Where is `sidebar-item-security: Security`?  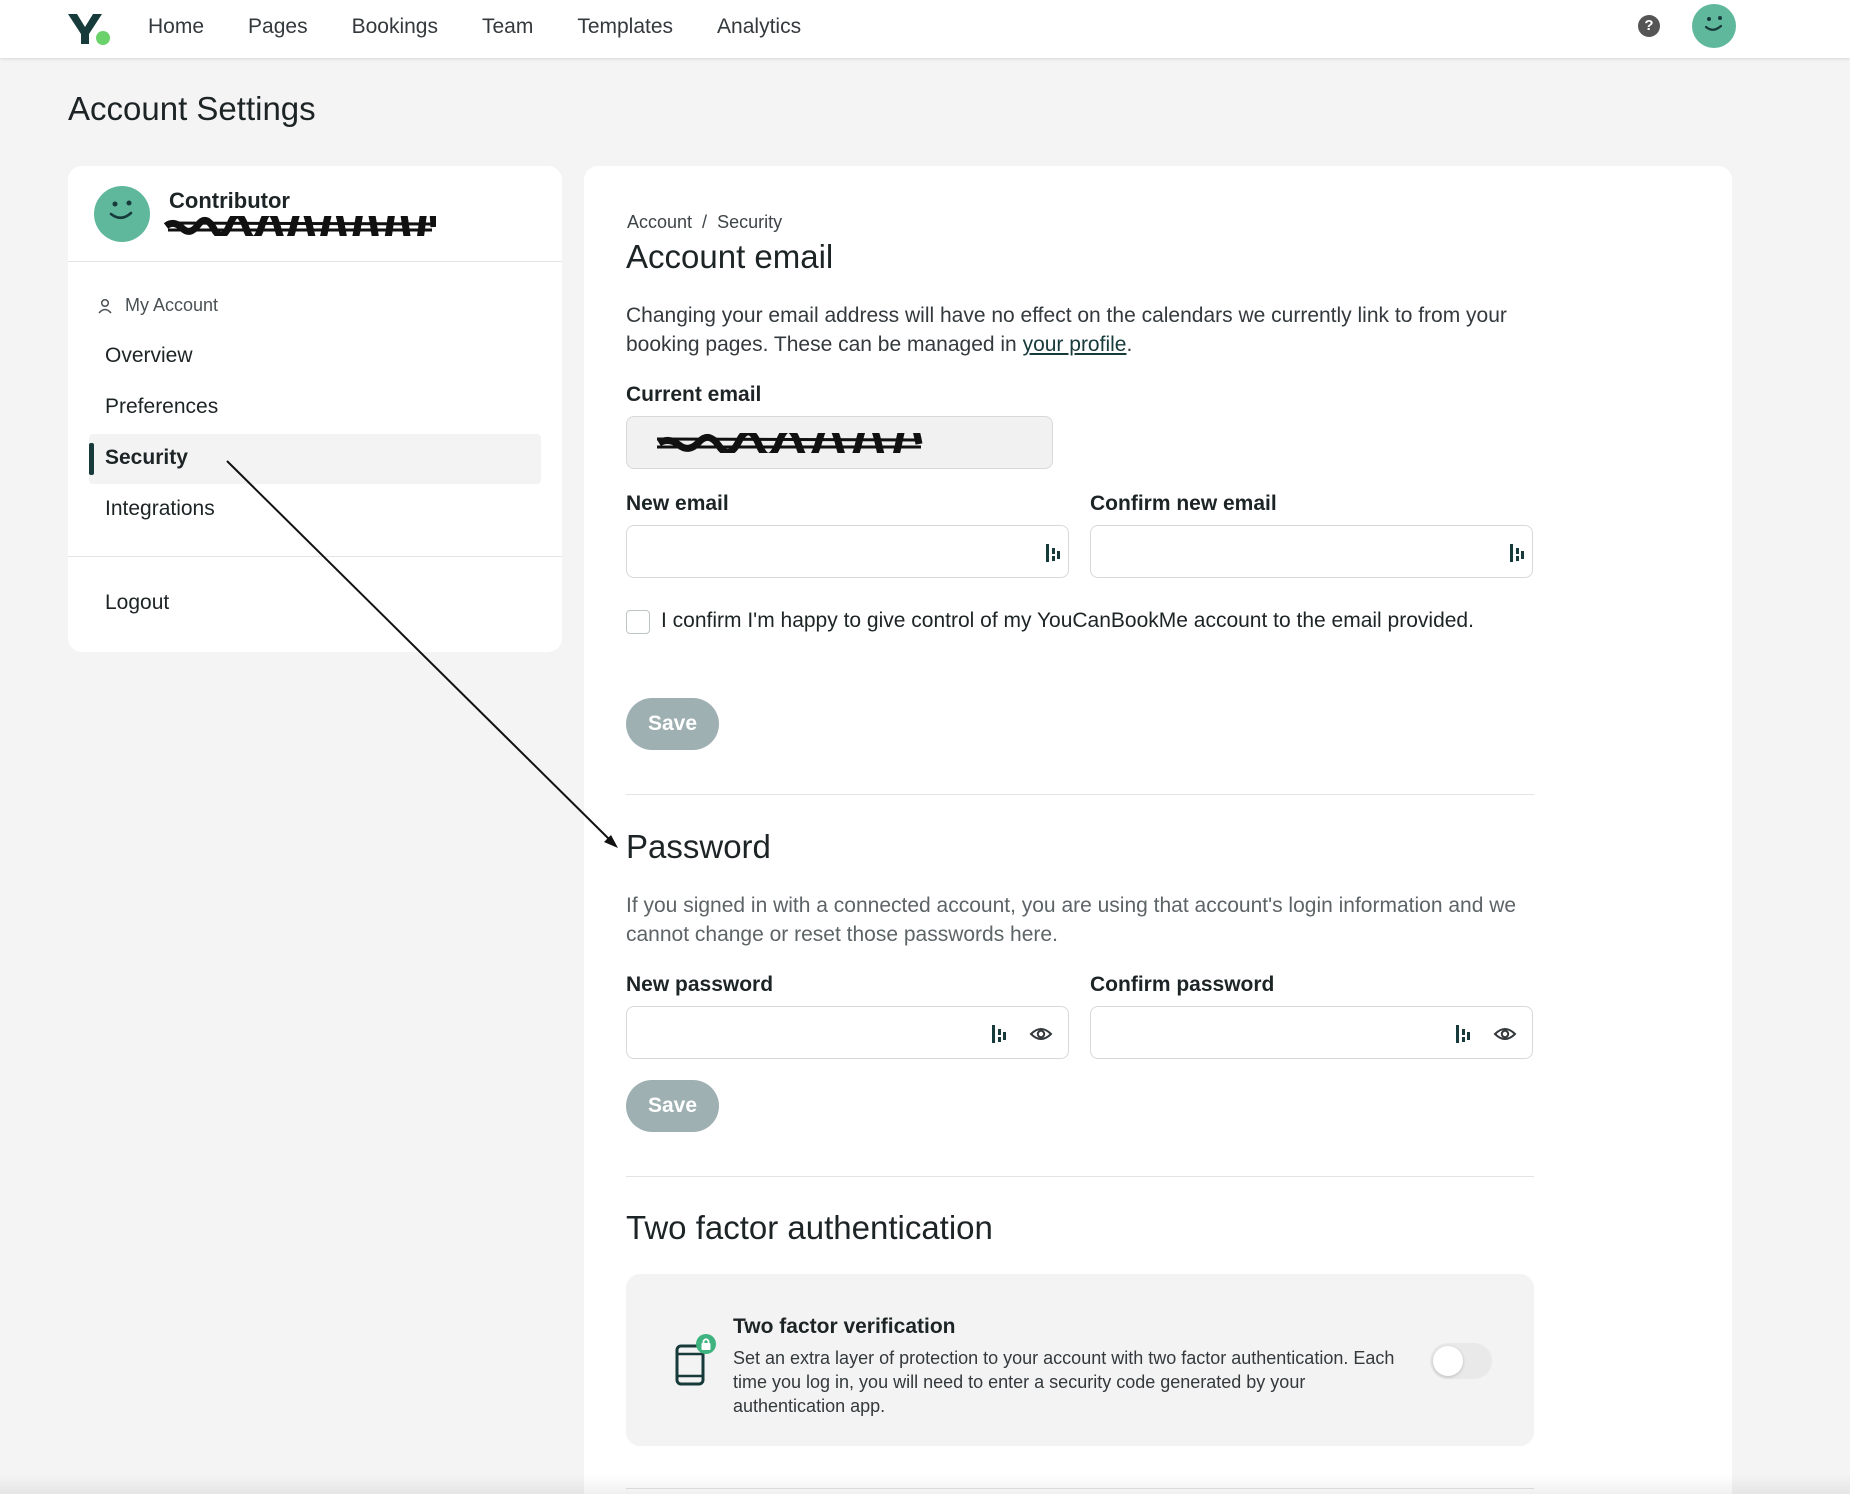
sidebar-item-security: Security is located at coordinates (146, 458).